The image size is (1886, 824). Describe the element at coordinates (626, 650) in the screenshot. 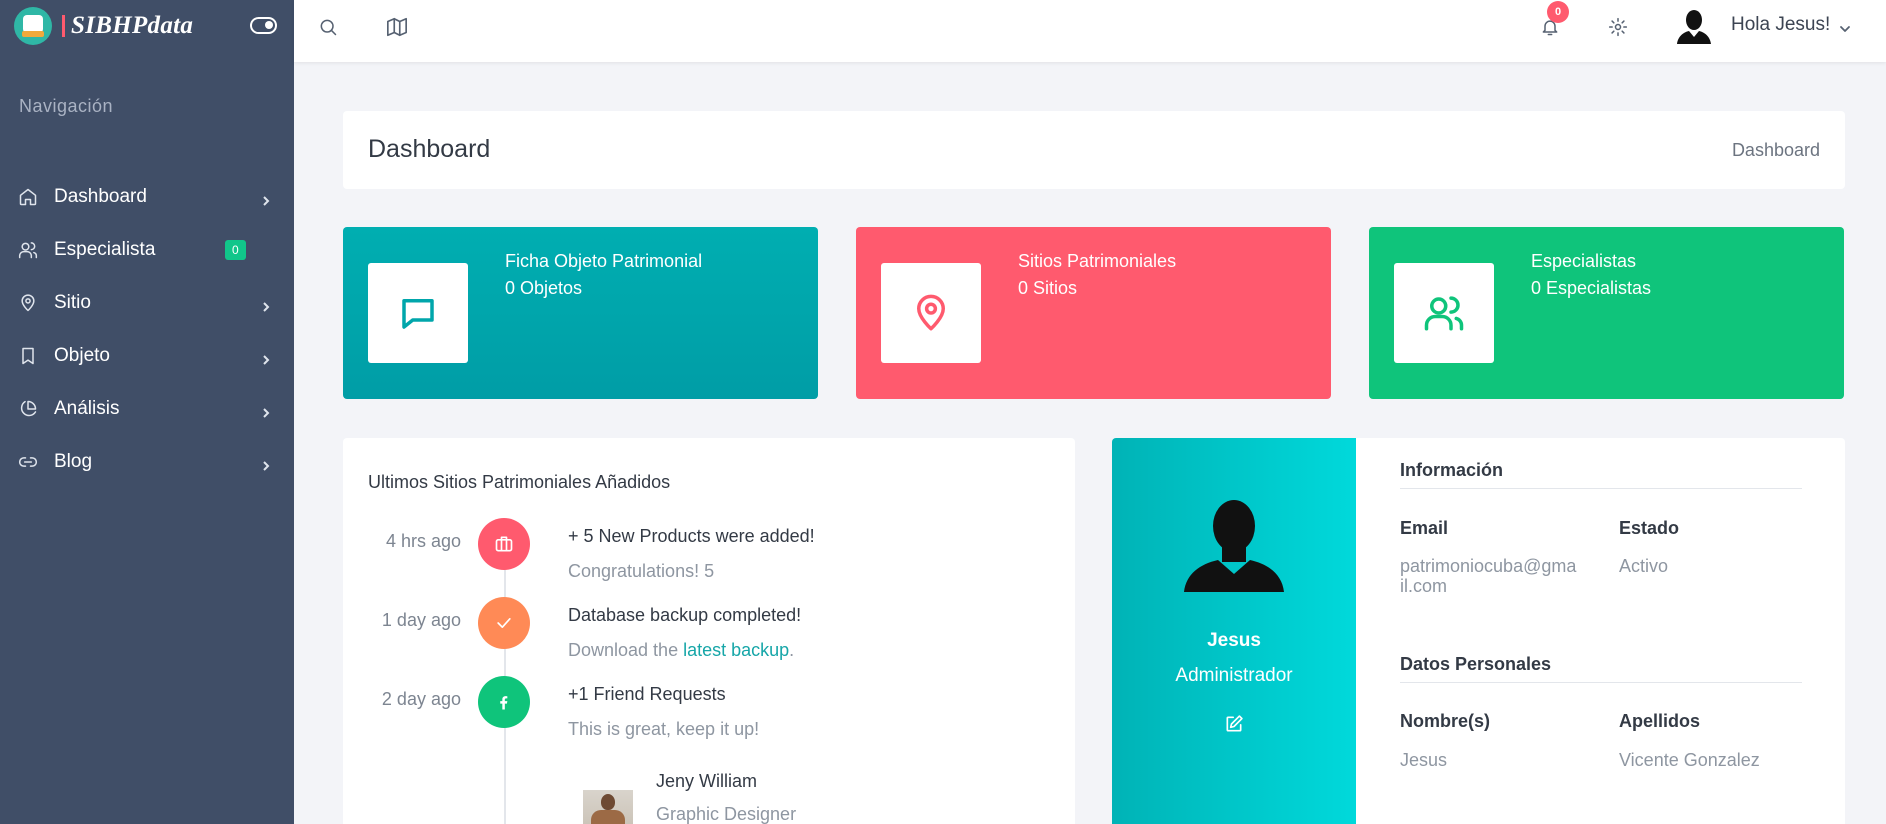

I see `timeline-subtext-prefix: Download the` at that location.